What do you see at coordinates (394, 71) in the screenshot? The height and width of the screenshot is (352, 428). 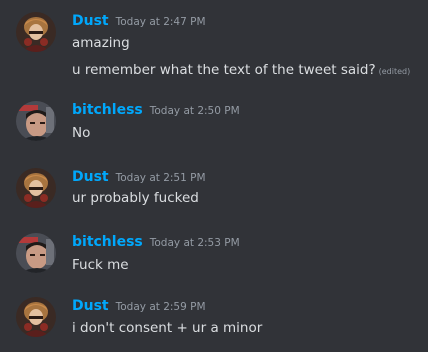 I see `edited-label: (edited)` at bounding box center [394, 71].